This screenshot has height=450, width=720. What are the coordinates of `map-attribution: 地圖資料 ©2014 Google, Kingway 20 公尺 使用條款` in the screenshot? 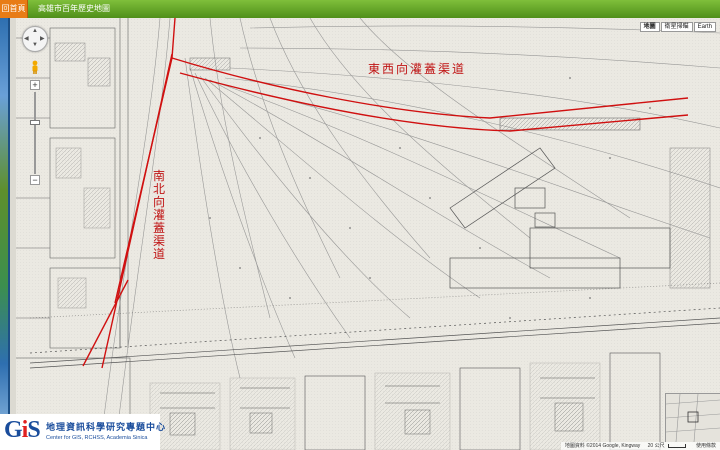 It's located at (640, 446).